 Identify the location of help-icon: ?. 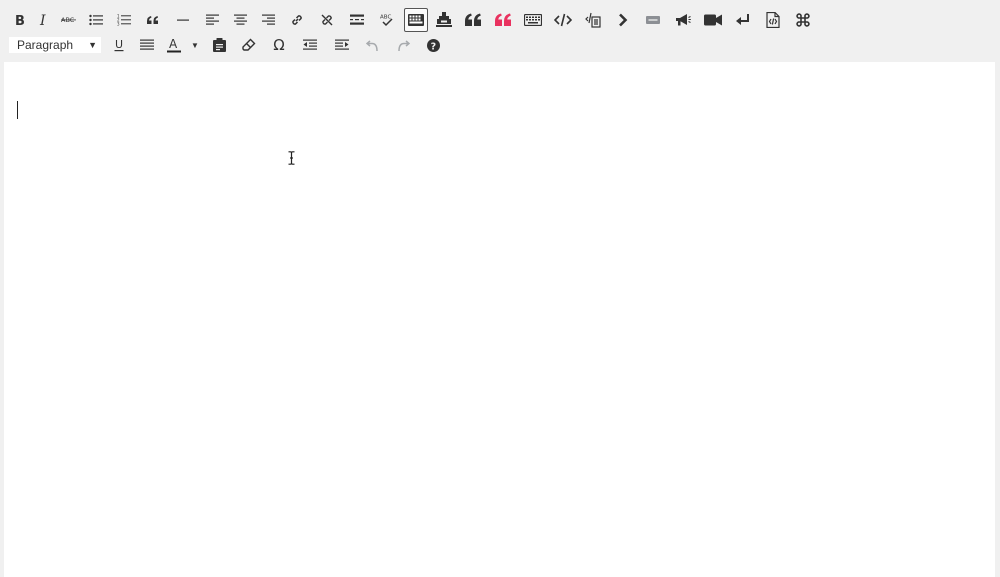
(433, 45).